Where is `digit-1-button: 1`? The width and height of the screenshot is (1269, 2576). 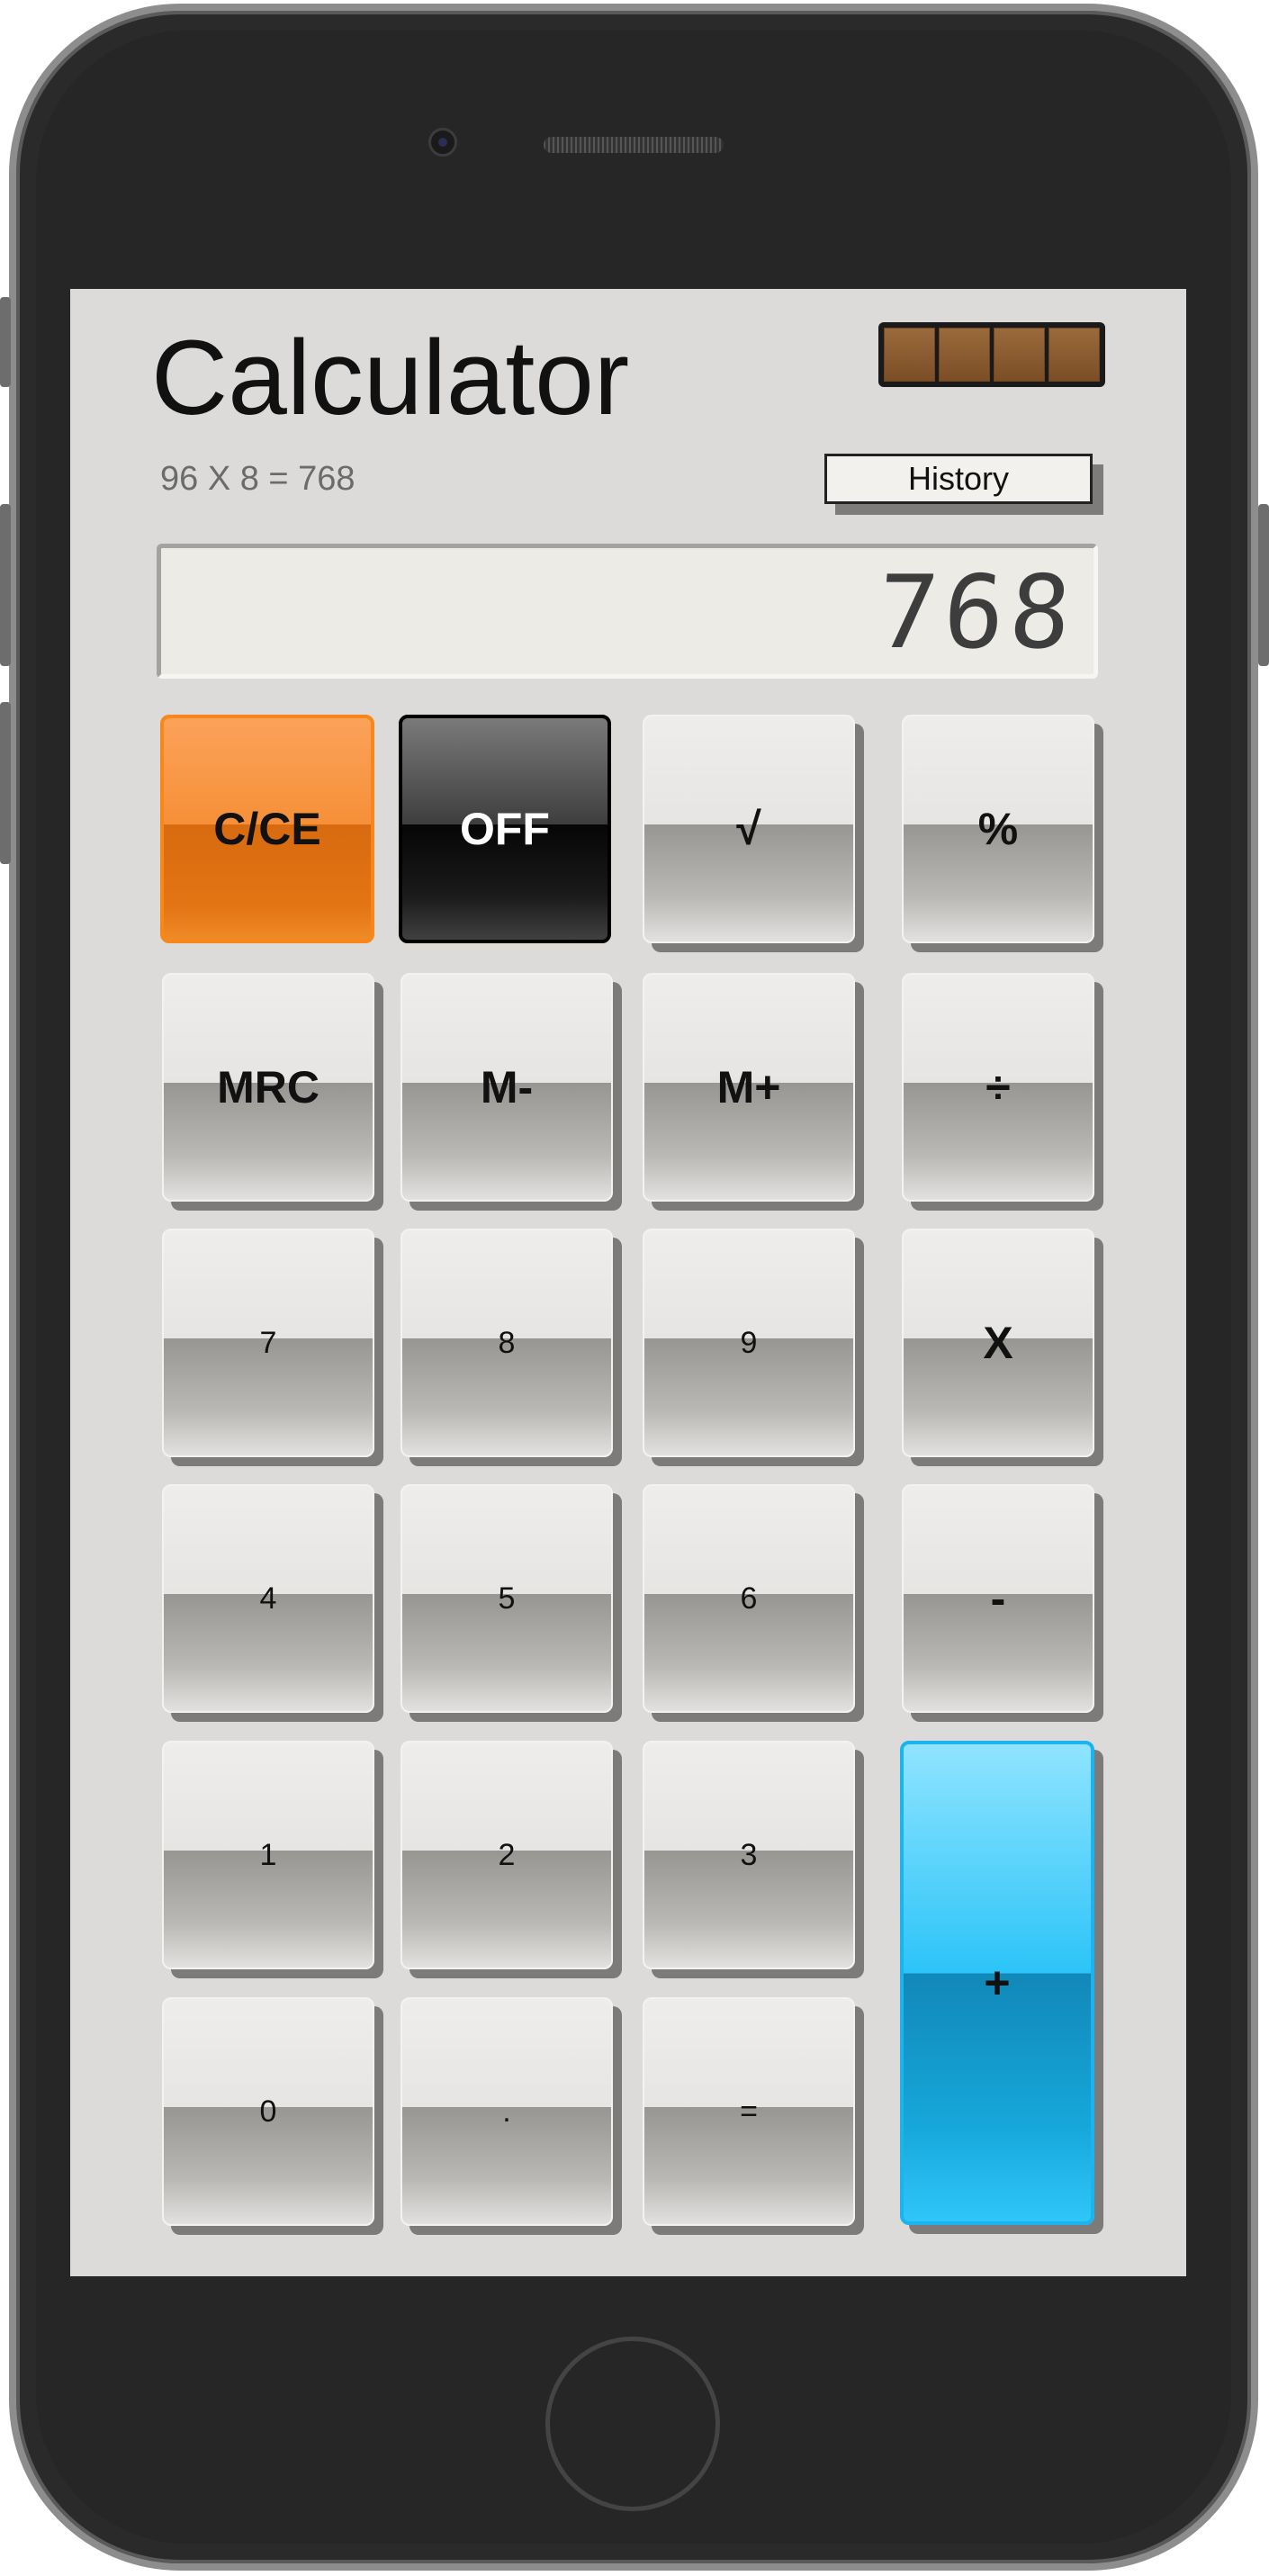
digit-1-button: 1 is located at coordinates (268, 1855).